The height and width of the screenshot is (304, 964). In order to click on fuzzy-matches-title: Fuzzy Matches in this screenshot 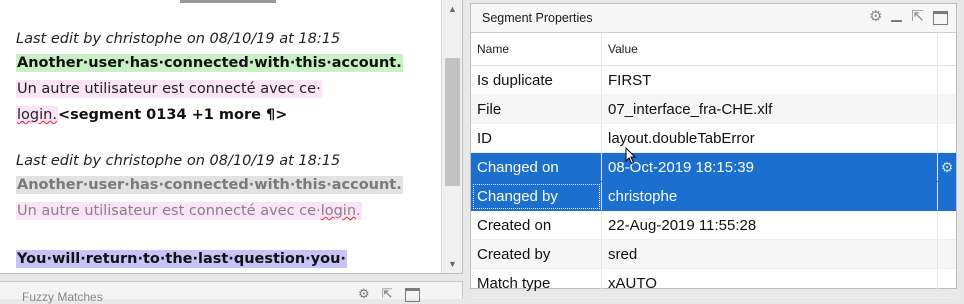, I will do `click(62, 297)`.